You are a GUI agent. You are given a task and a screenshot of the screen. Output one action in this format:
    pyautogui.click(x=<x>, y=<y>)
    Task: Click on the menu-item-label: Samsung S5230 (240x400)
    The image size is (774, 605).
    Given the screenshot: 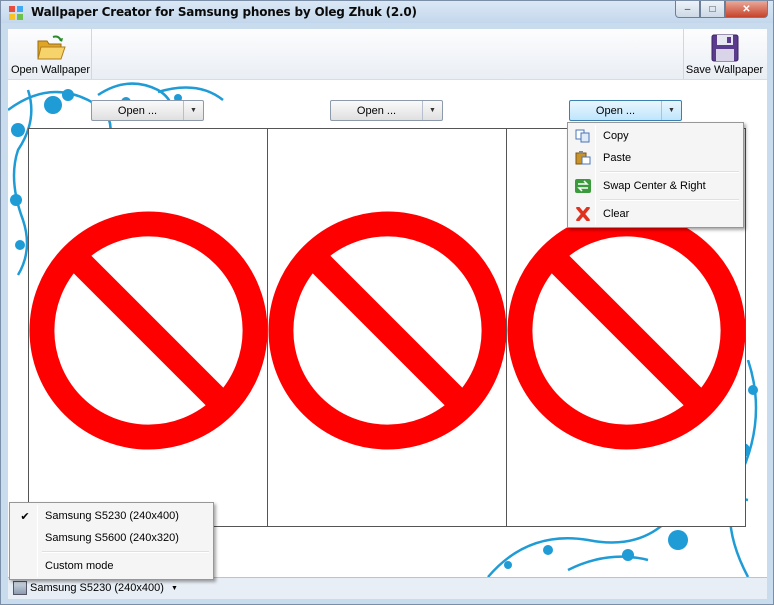 What is the action you would take?
    pyautogui.click(x=112, y=516)
    